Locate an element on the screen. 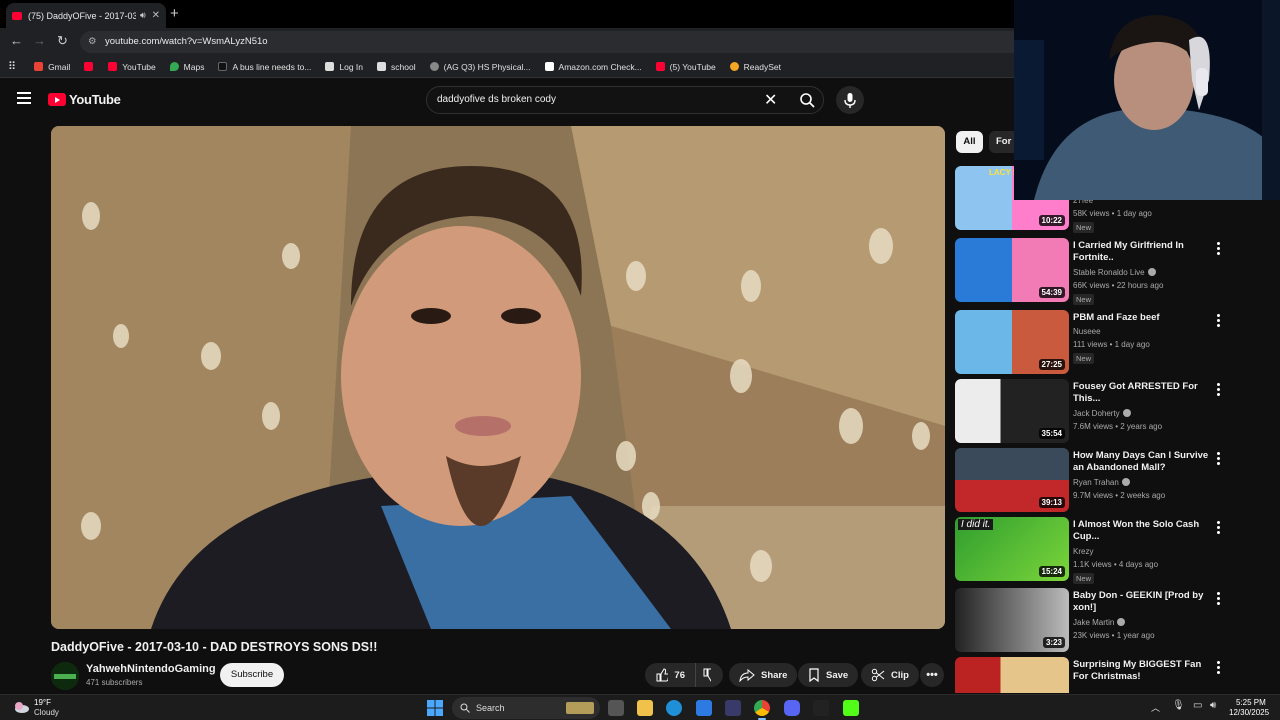 The image size is (1280, 720). apps-icon: ⠿ is located at coordinates (12, 66).